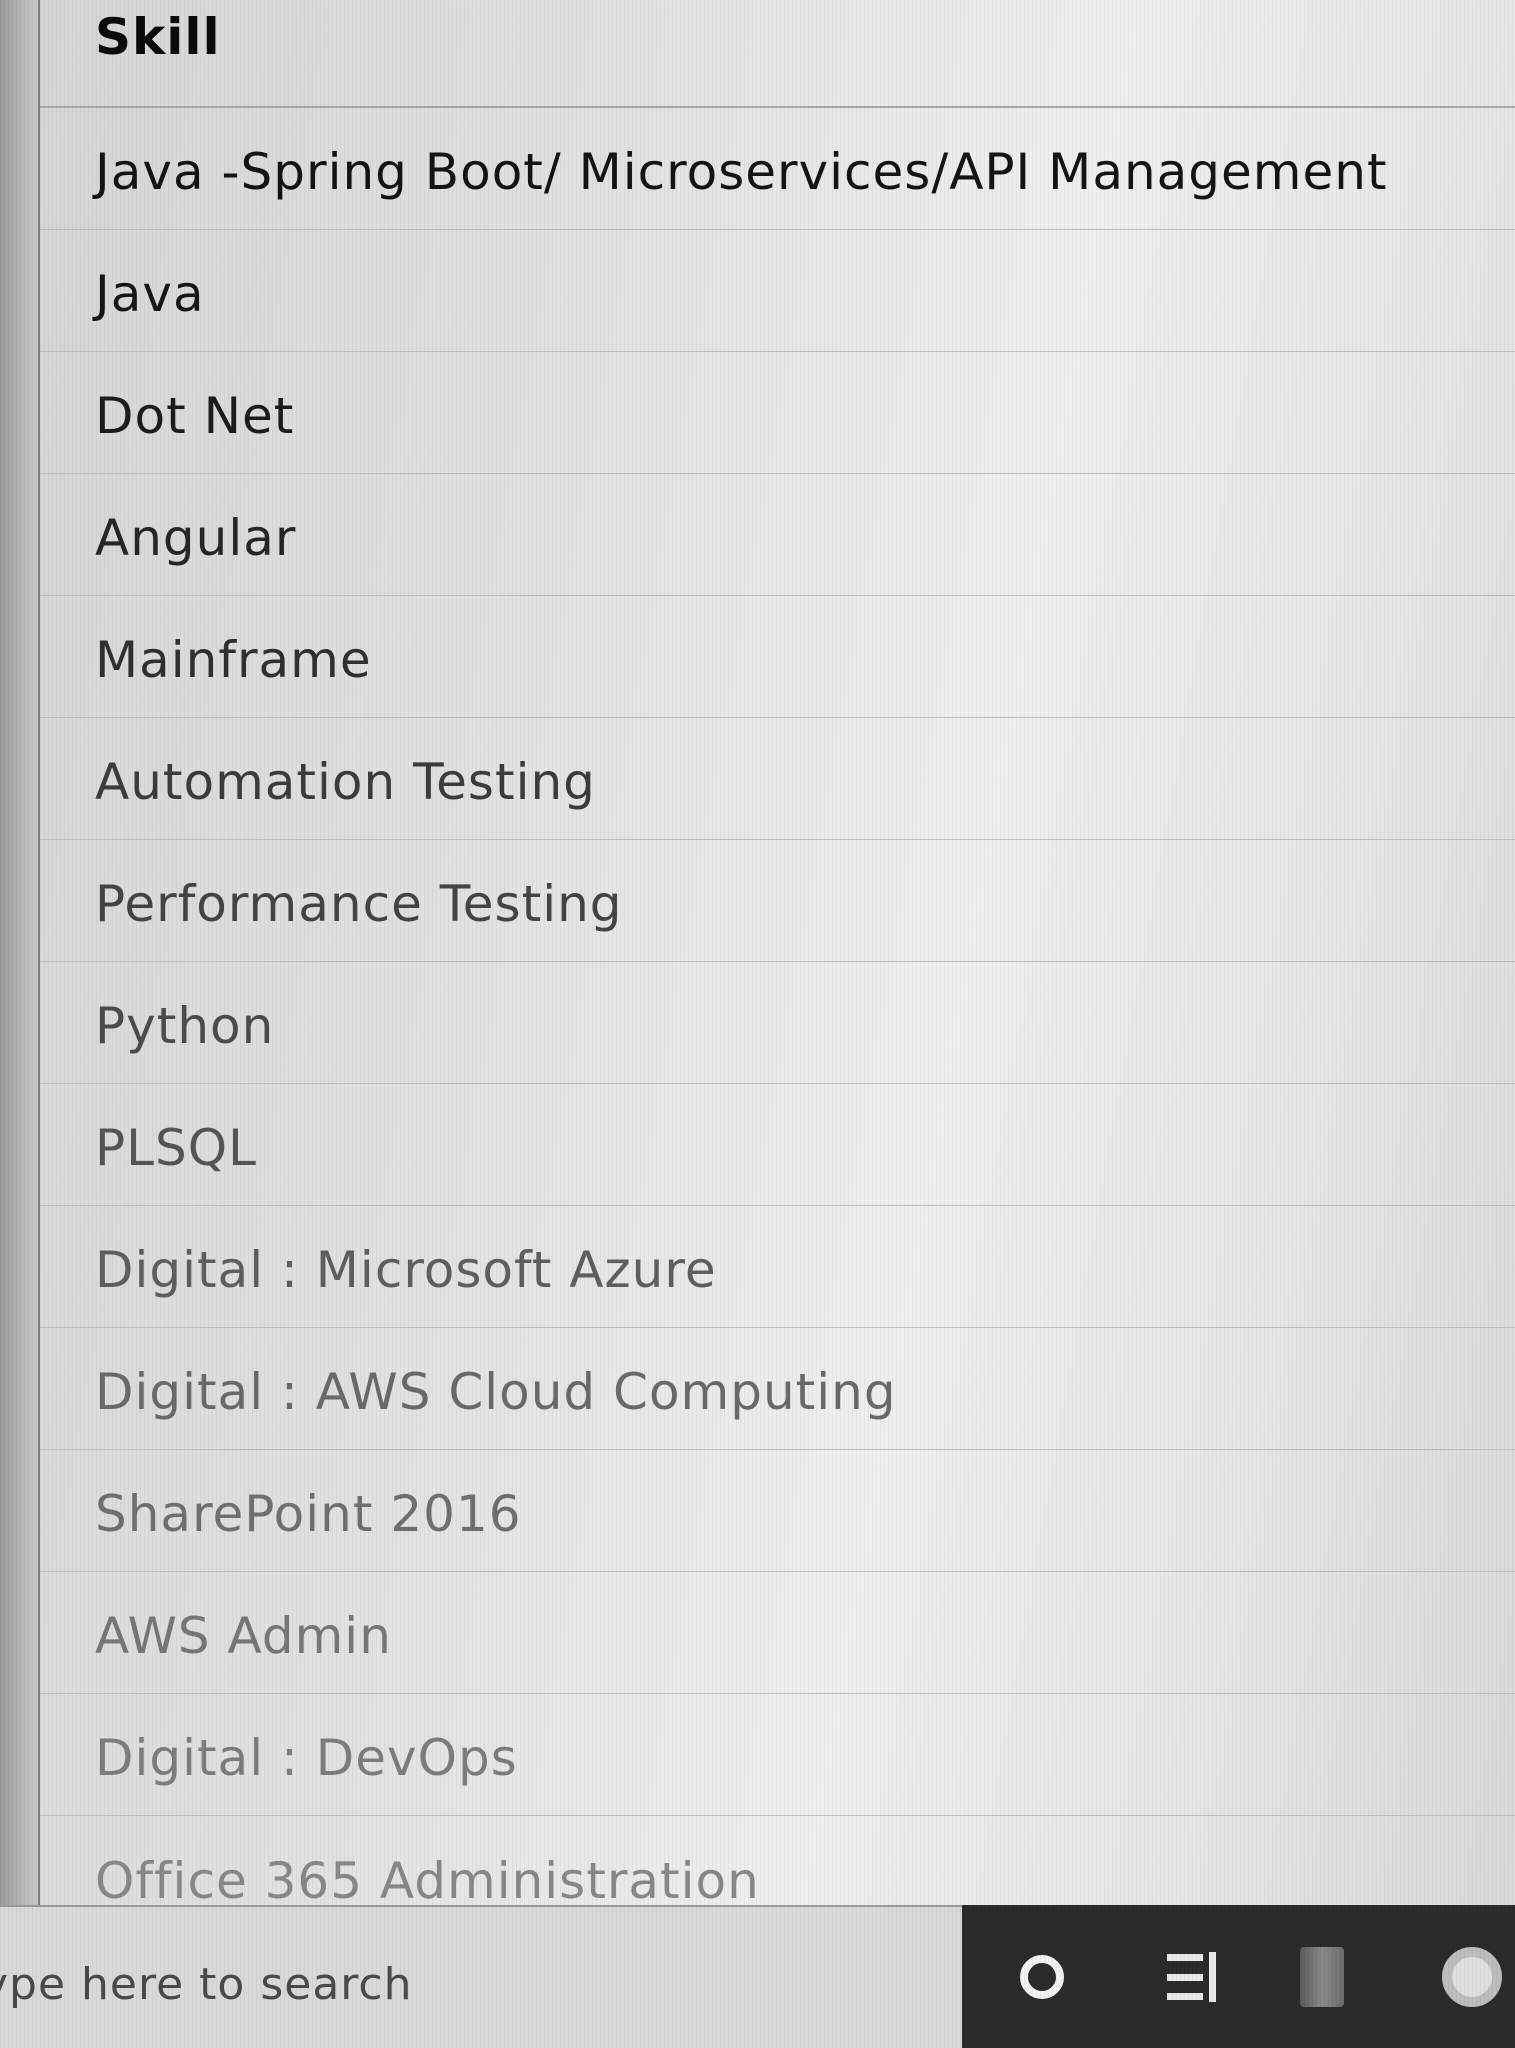  I want to click on table-row: Mainframe, so click(777, 657).